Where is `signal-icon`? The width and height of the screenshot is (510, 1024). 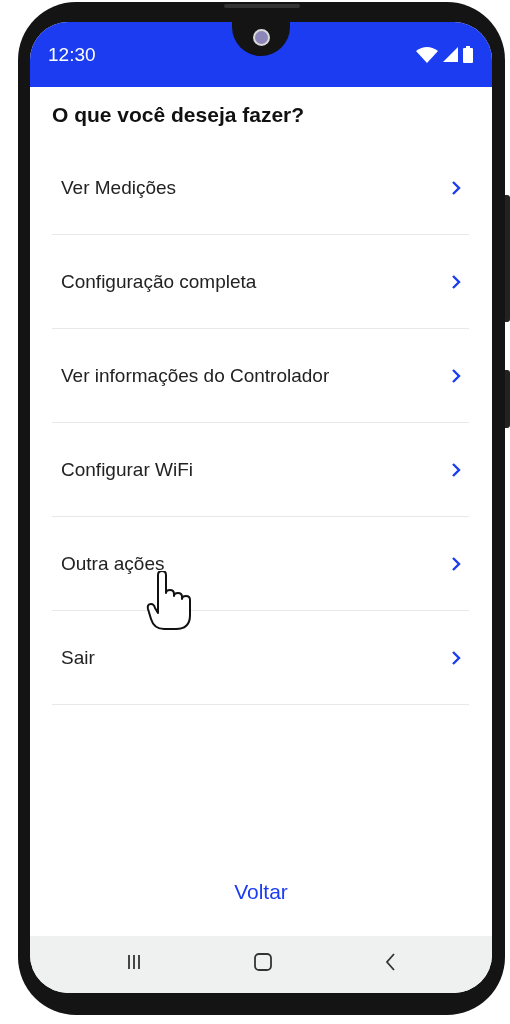 signal-icon is located at coordinates (450, 54).